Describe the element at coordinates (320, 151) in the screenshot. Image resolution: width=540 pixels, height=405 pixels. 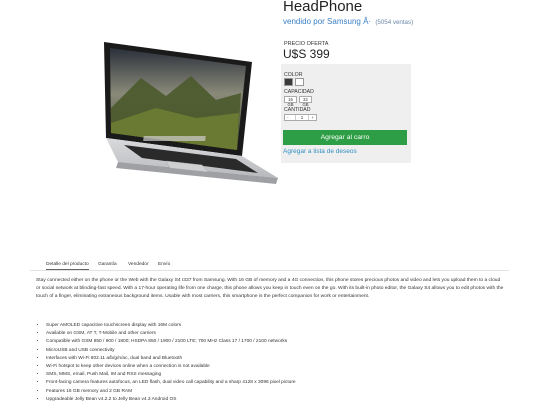
I see `add-to-wishlist-link: Agregar a lista de deseos` at that location.